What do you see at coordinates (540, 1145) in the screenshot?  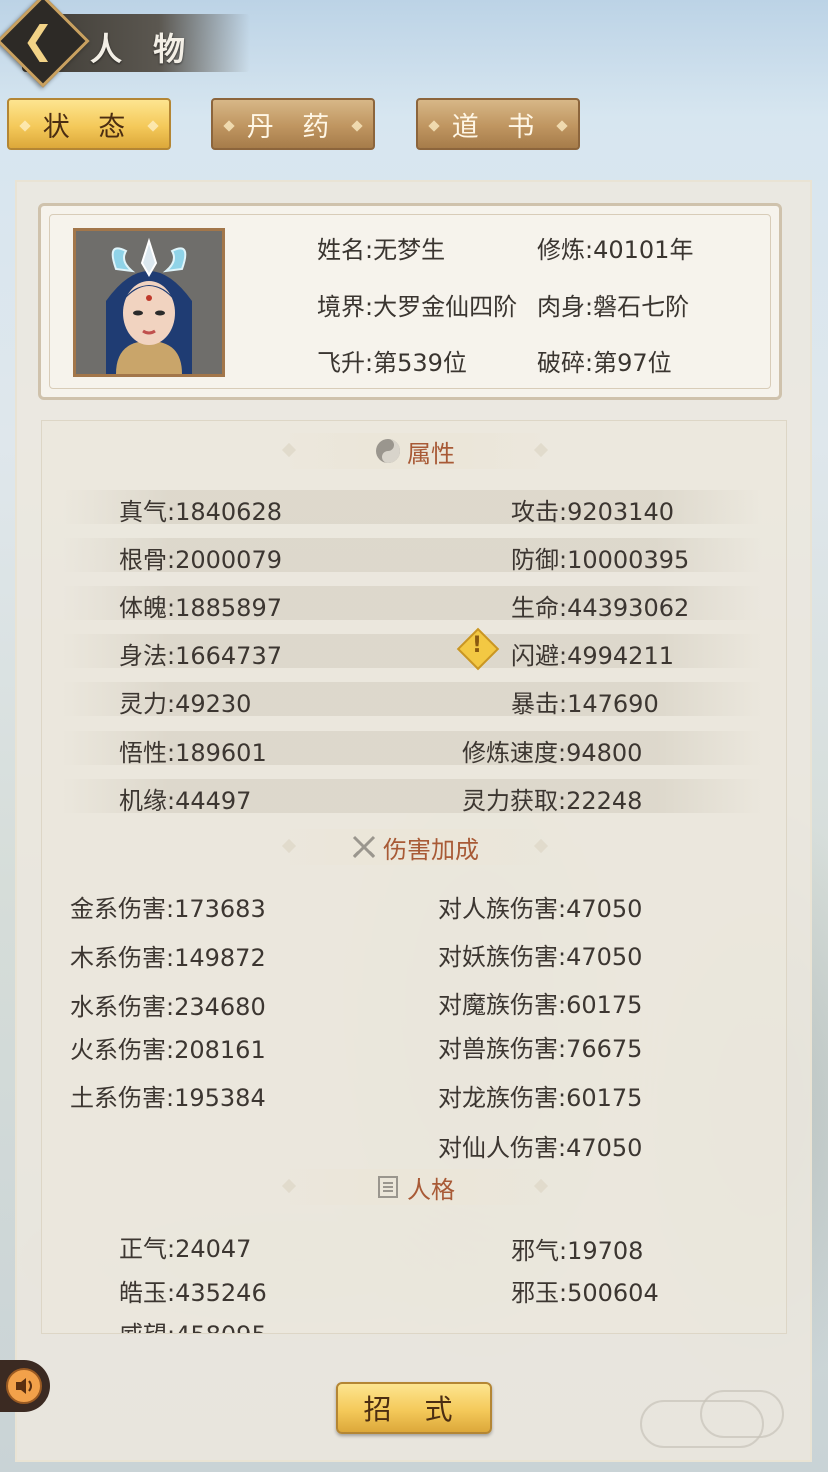 I see `dmg-vs-immortal: 对仙人伤害:47050` at bounding box center [540, 1145].